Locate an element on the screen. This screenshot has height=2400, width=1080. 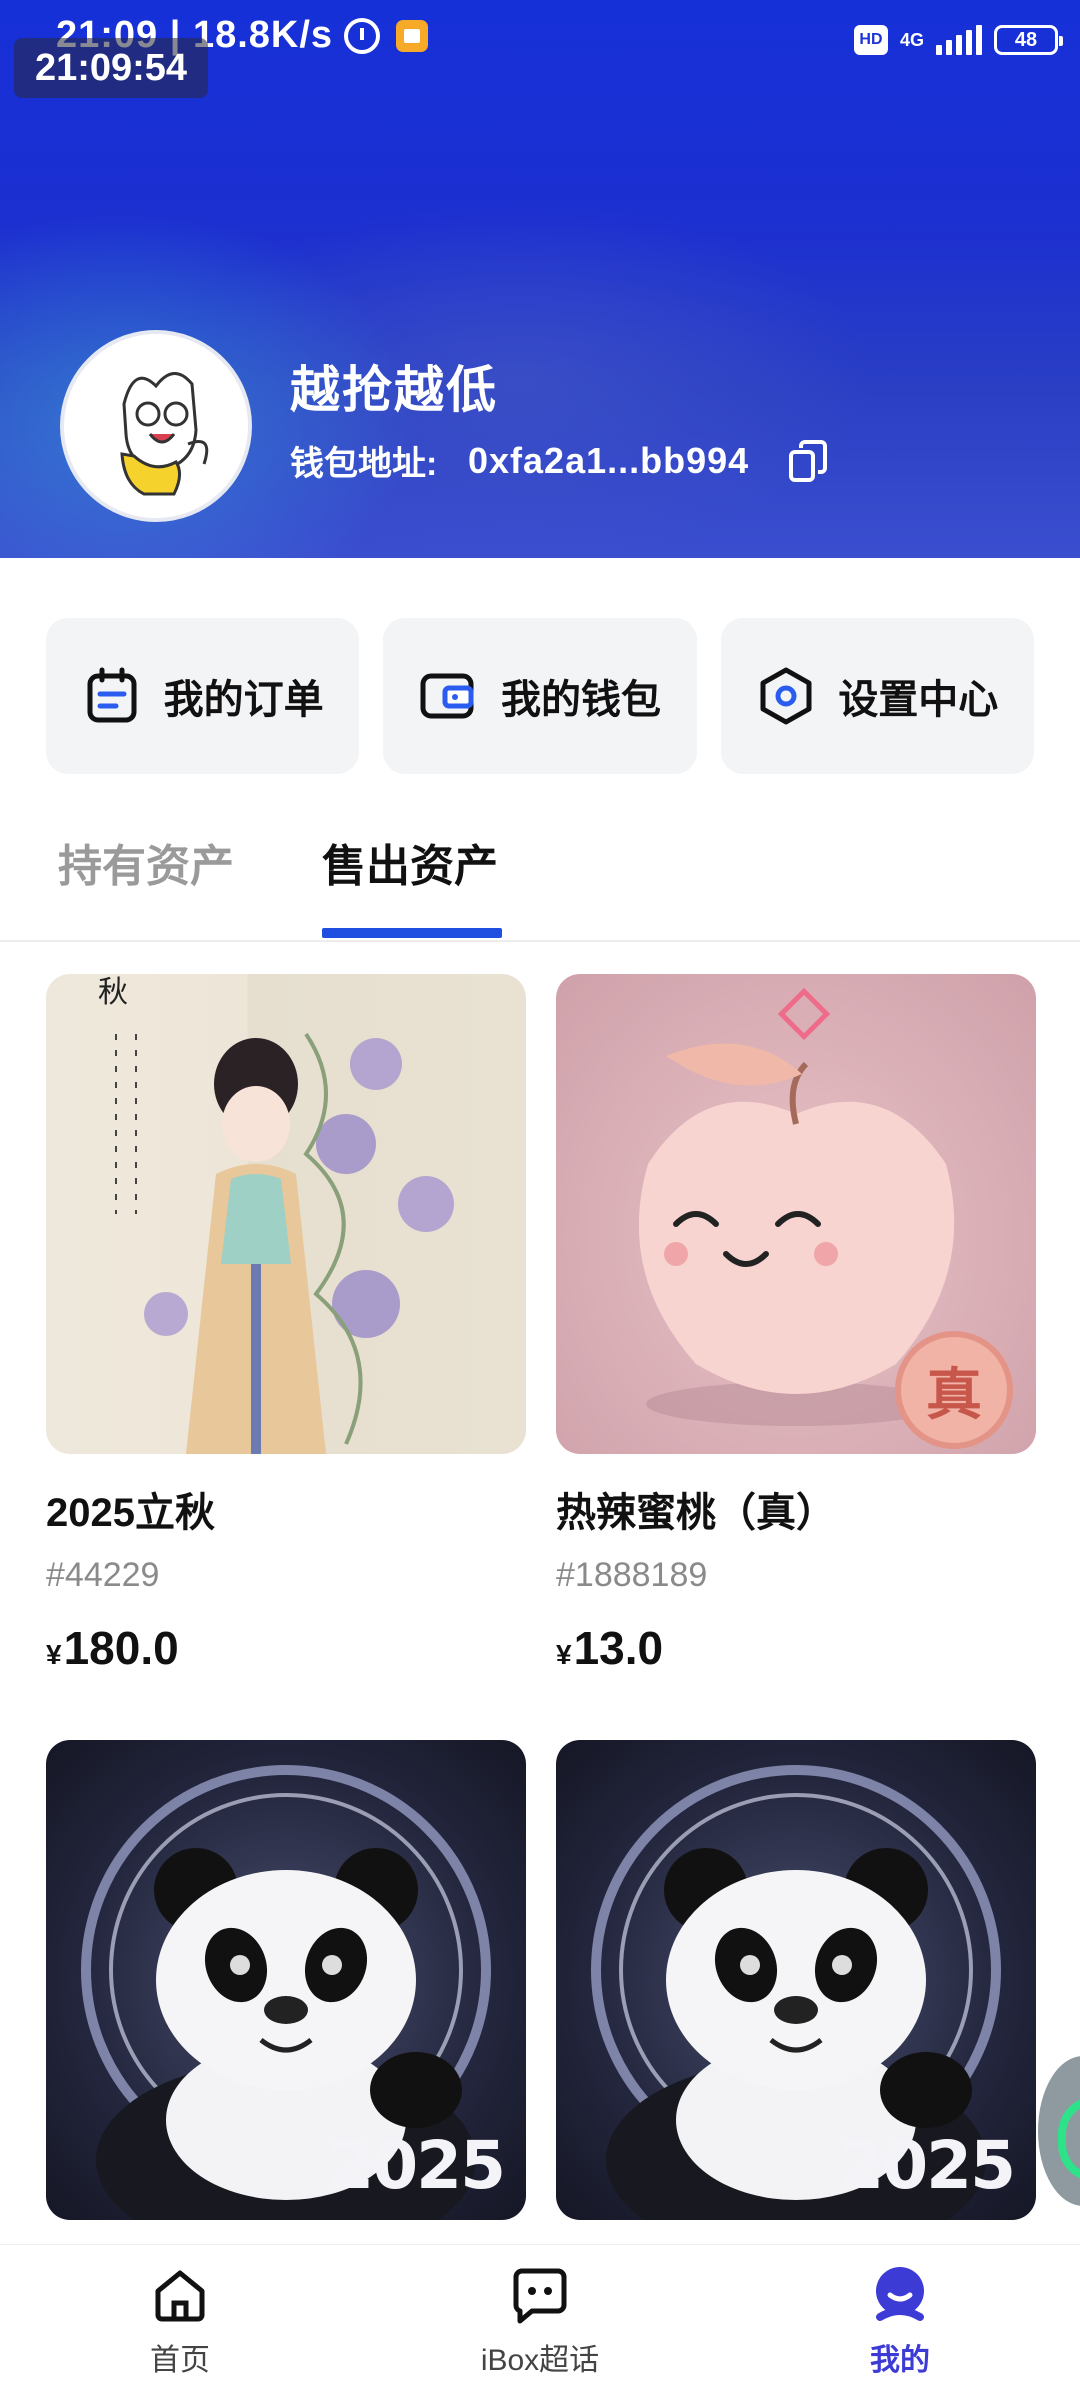
status-indicators: HD 4G 48 is located at coordinates (958, 40).